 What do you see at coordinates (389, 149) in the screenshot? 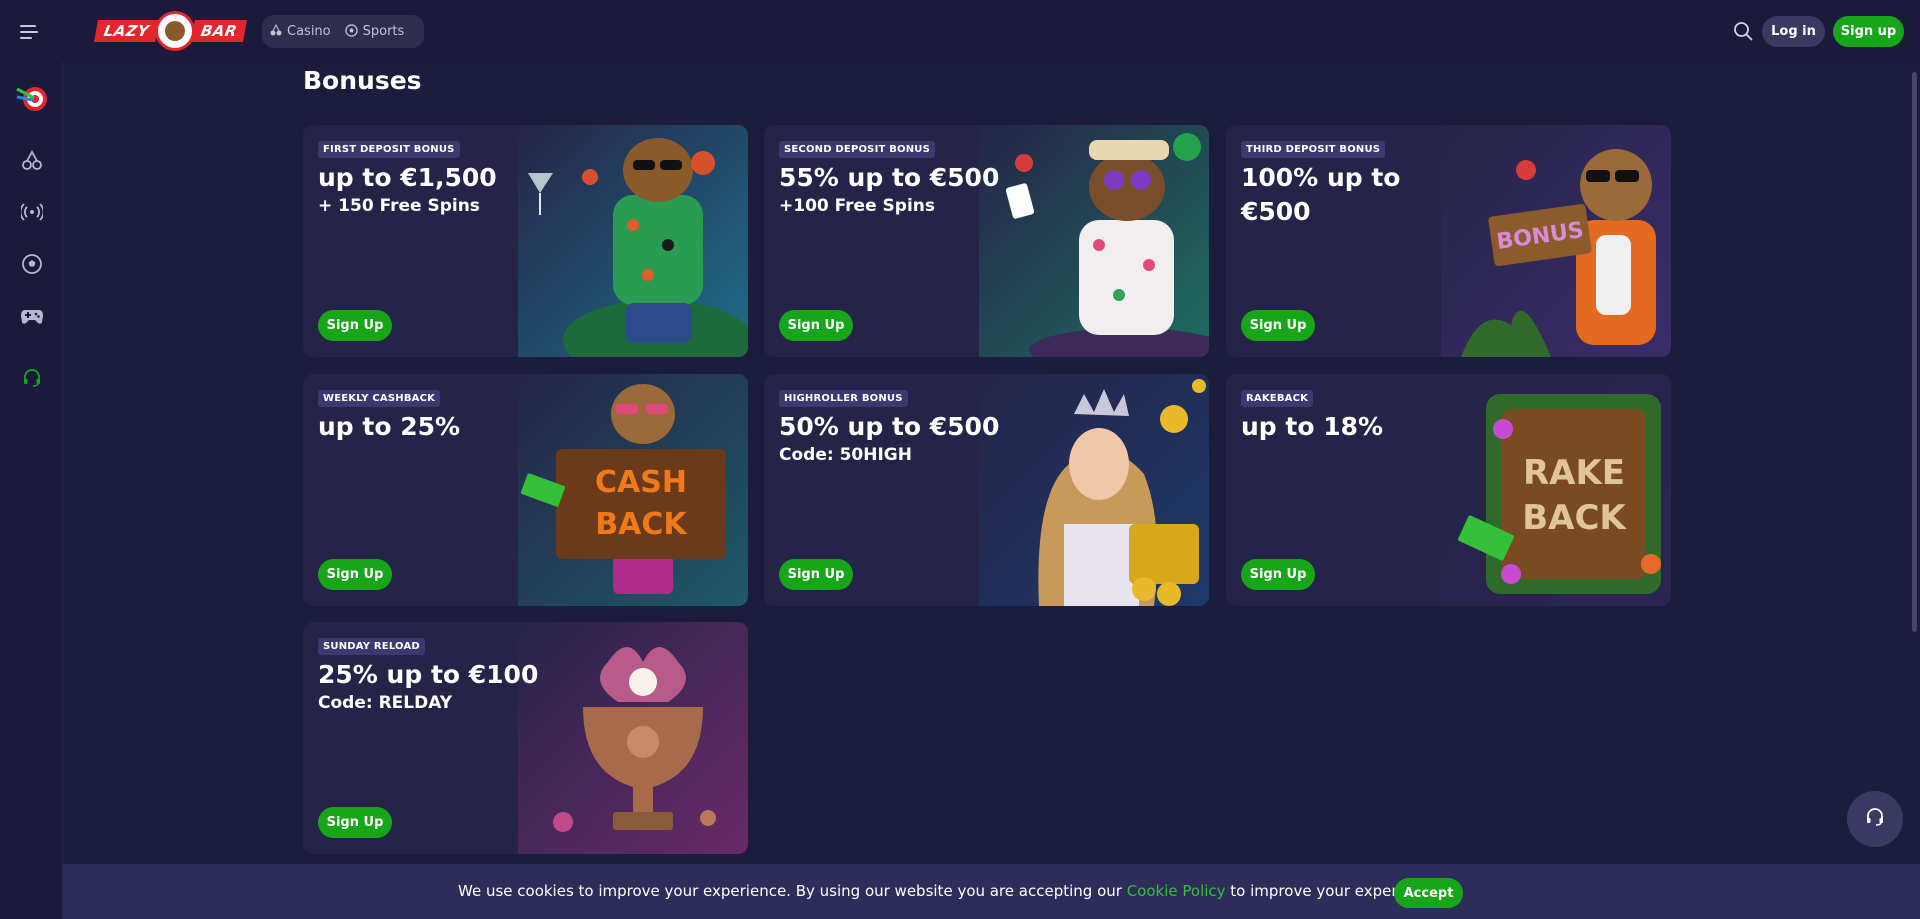
I see `bonus-tag: FIRST DEPOSIT BONUS` at bounding box center [389, 149].